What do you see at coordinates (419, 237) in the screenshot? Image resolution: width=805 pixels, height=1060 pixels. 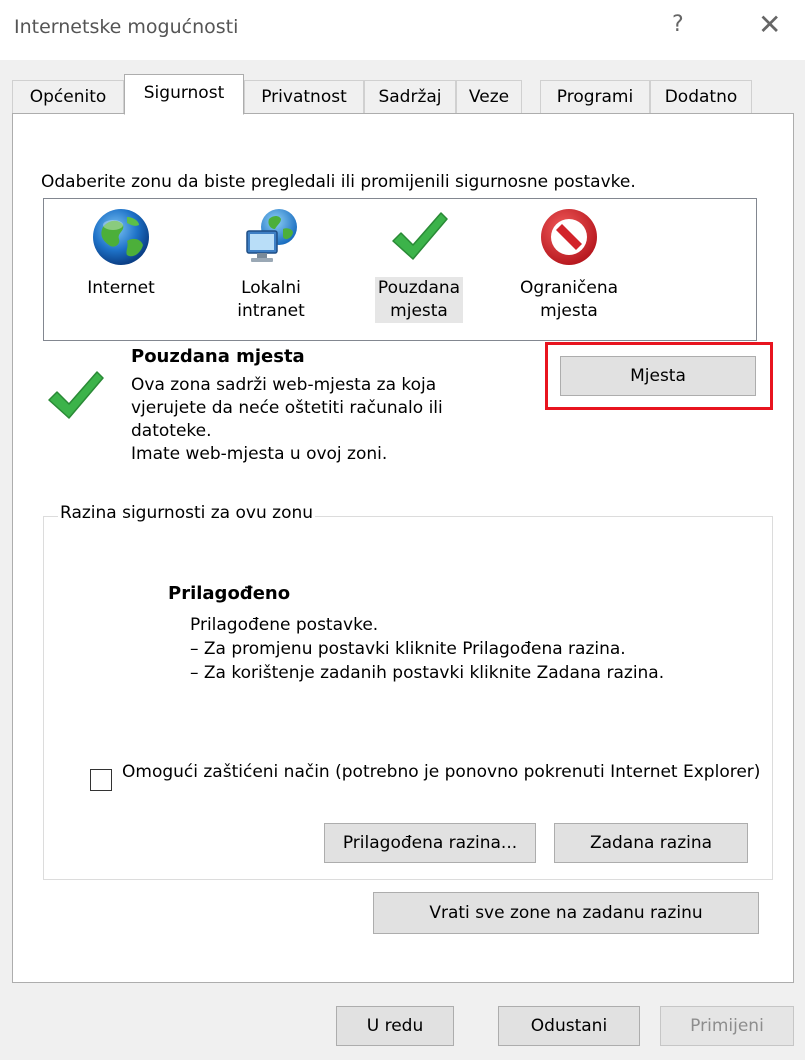 I see `checkmark-icon` at bounding box center [419, 237].